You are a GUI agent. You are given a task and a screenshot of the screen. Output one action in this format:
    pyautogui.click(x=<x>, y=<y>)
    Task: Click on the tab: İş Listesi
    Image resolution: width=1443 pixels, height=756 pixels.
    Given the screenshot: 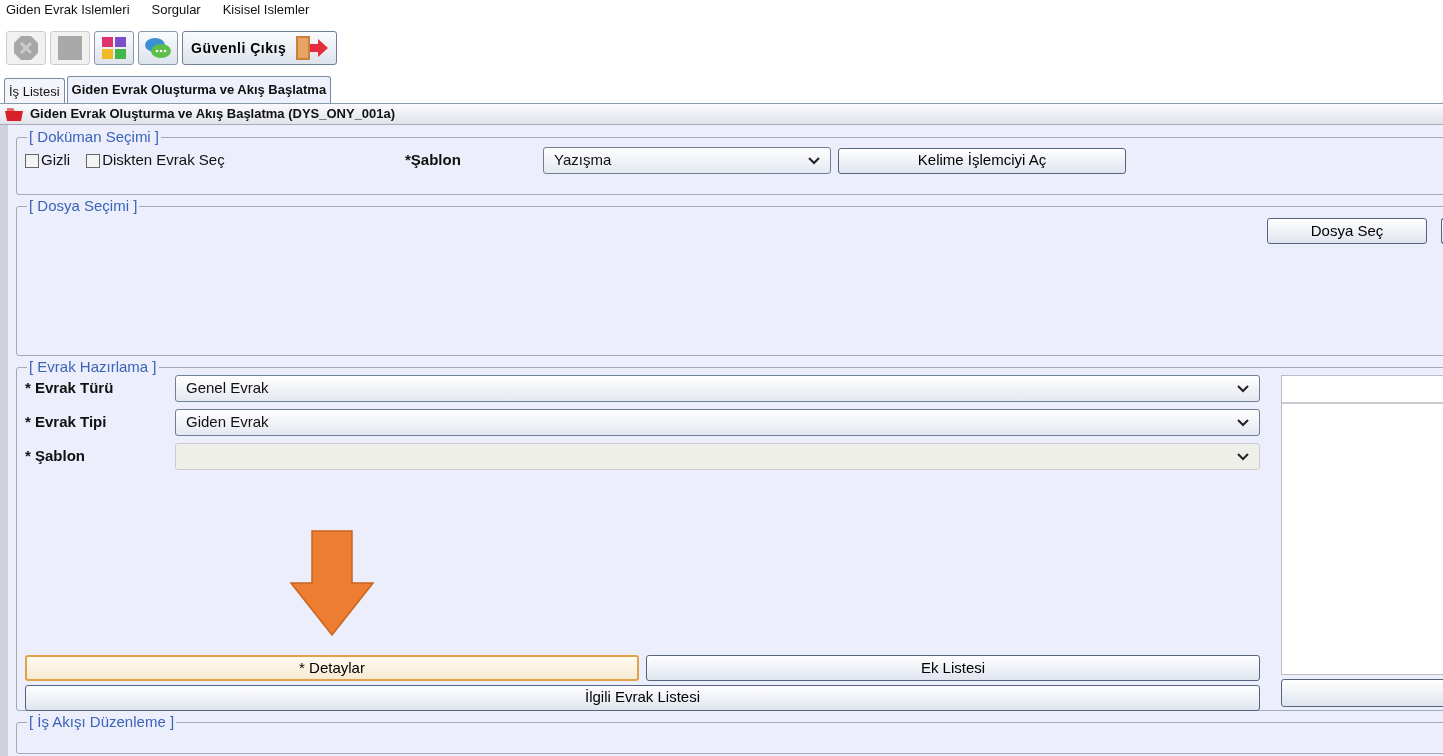 What is the action you would take?
    pyautogui.click(x=34, y=90)
    